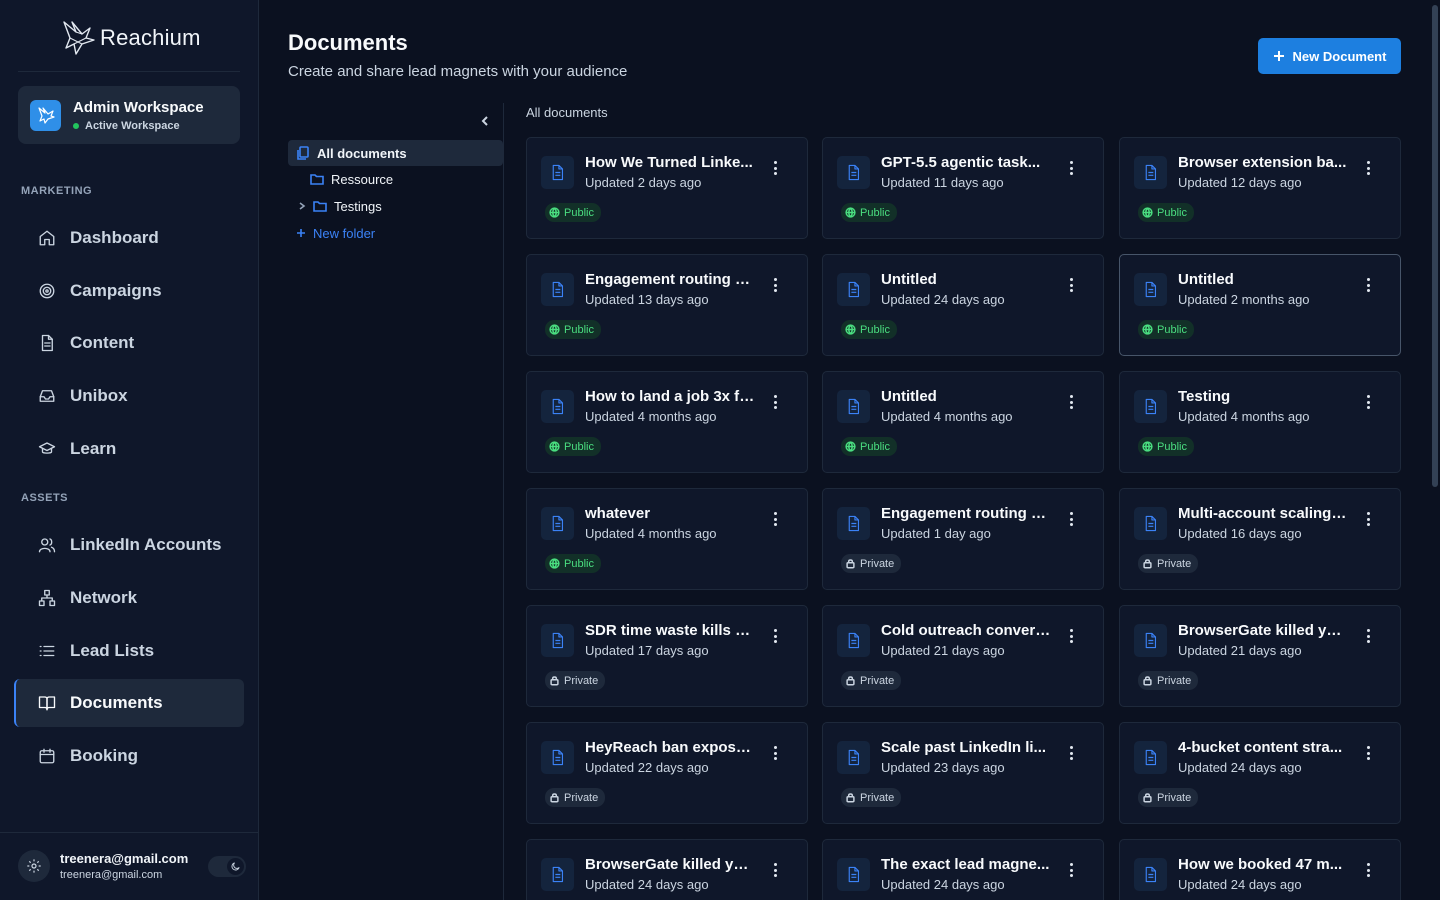  What do you see at coordinates (1435, 246) in the screenshot?
I see `scrollbar` at bounding box center [1435, 246].